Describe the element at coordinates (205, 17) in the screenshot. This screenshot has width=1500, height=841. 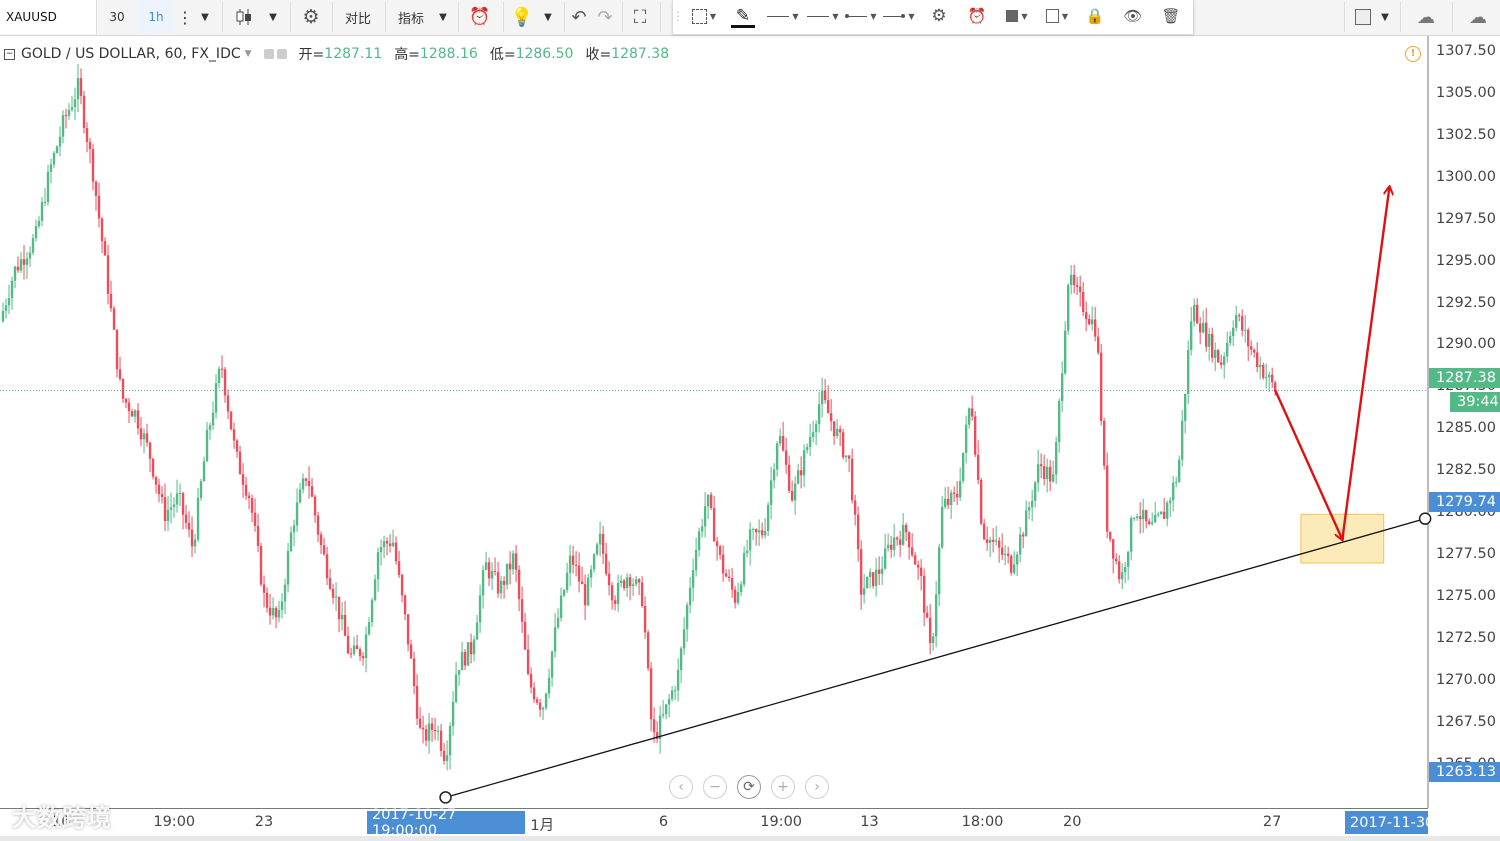
I see `interval-dropdown-icon: ▼` at that location.